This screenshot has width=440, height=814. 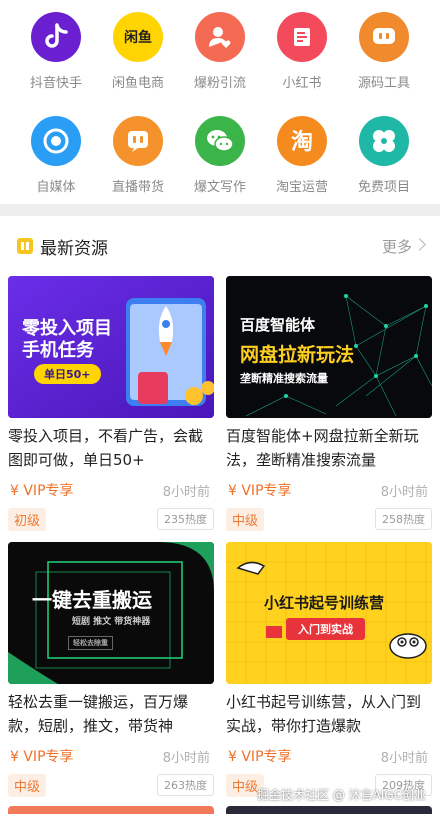 I want to click on category-label: 爆文写作, so click(x=219, y=187).